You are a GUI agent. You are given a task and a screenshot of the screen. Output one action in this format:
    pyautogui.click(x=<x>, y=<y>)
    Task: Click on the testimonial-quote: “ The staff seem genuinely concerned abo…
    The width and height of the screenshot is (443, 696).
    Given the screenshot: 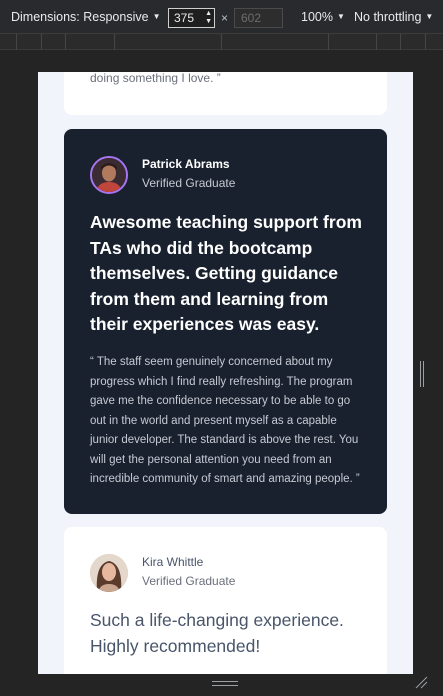 What is the action you would take?
    pyautogui.click(x=225, y=420)
    